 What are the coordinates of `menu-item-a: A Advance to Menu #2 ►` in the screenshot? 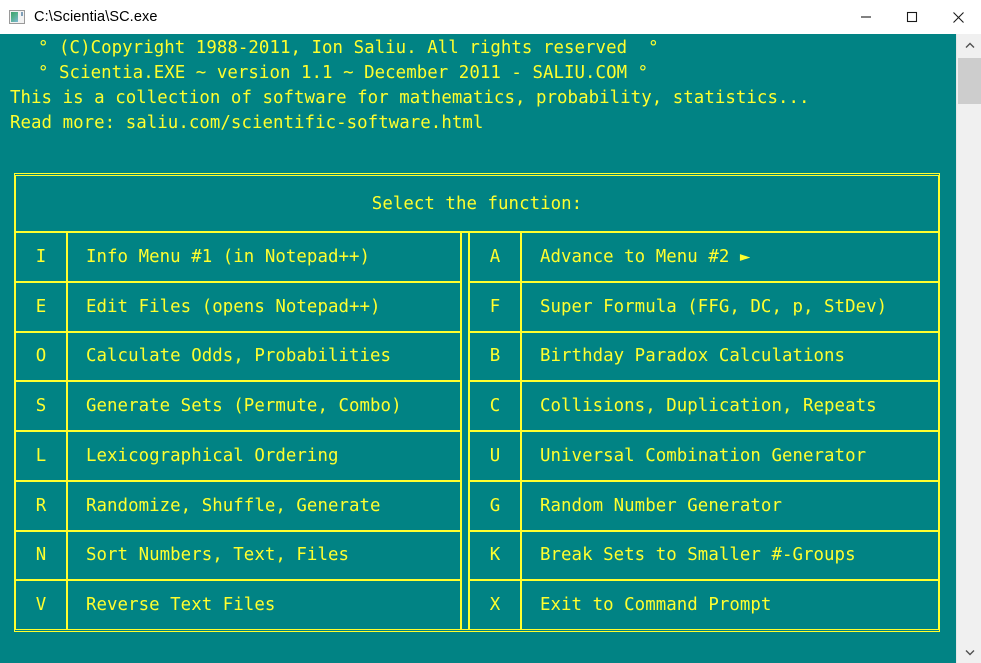 It's located at (704, 258).